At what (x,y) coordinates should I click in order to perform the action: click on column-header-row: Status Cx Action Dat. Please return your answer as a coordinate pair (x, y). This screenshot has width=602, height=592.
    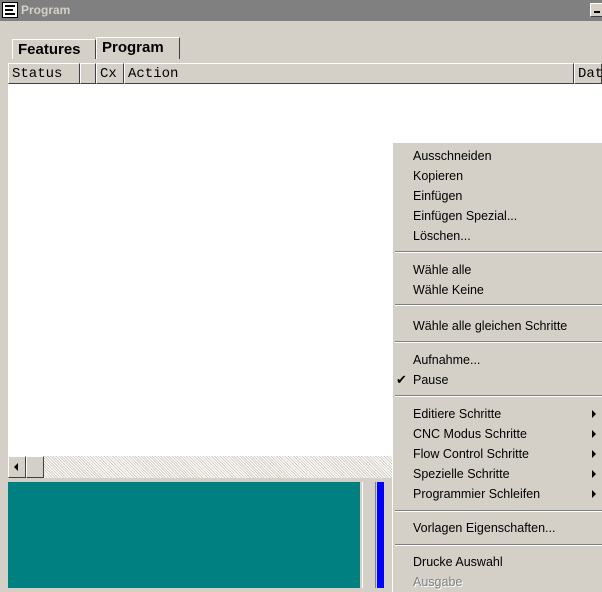
    Looking at the image, I should click on (305, 73).